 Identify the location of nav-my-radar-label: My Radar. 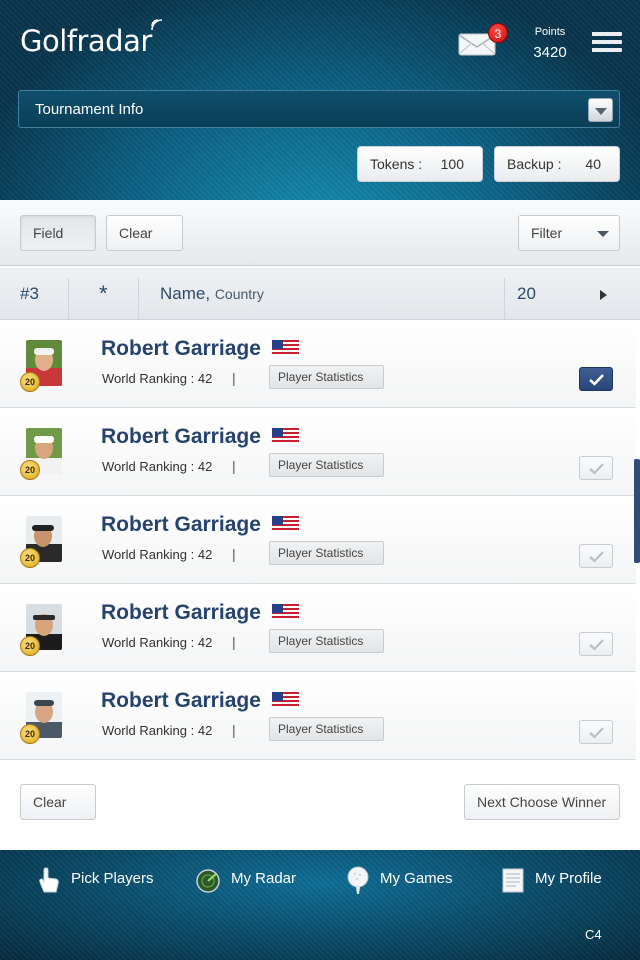
(264, 878).